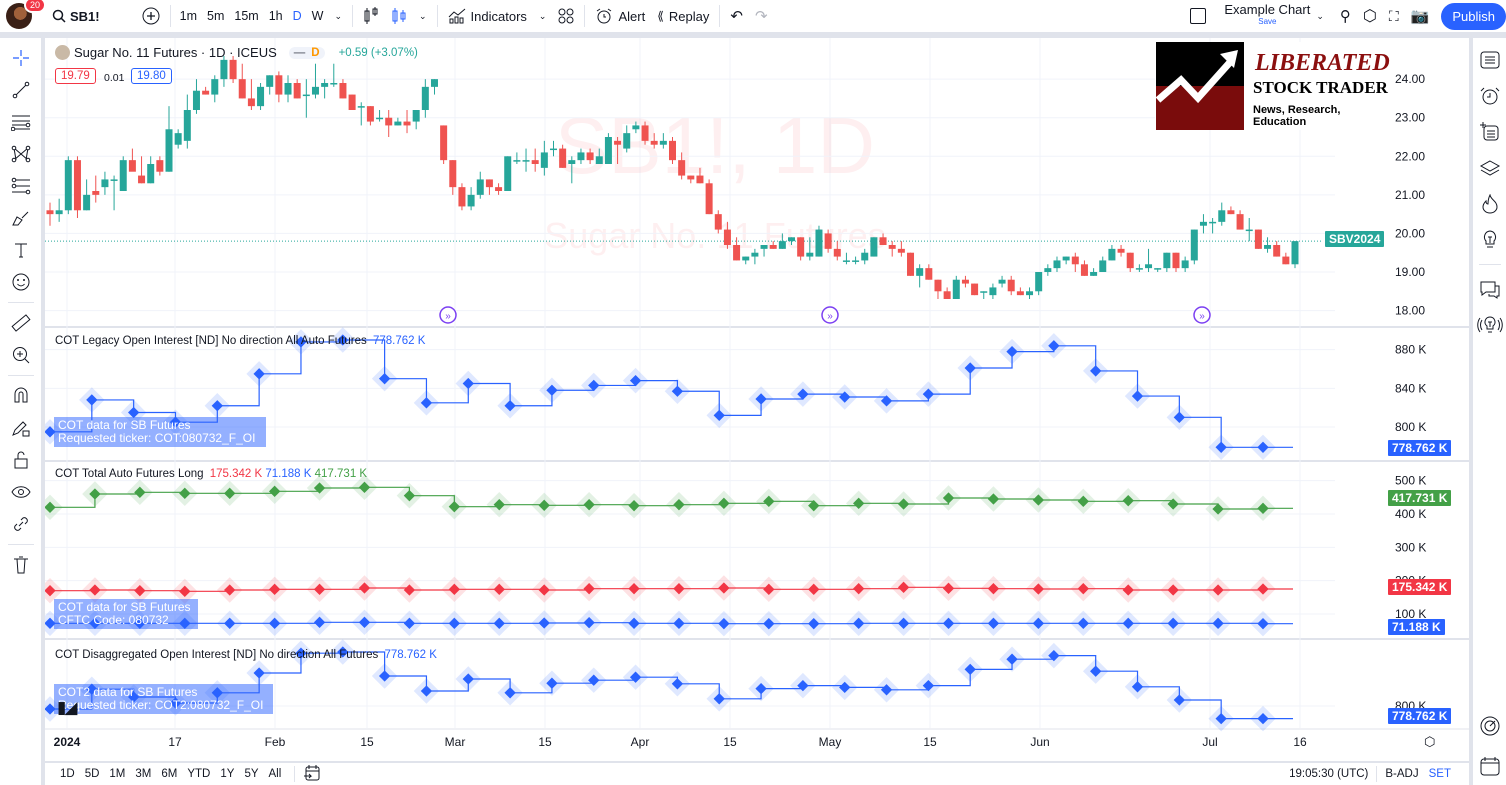 Image resolution: width=1506 pixels, height=785 pixels. I want to click on range-1Y: 1Y, so click(227, 774).